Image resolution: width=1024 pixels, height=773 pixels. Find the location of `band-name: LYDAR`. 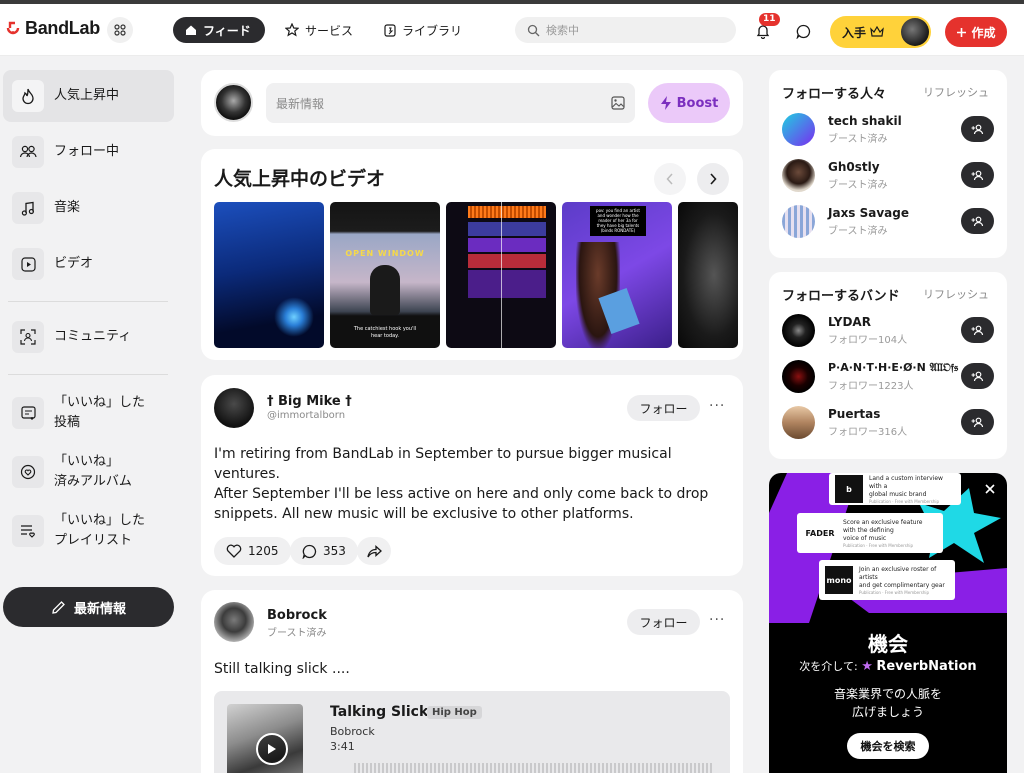

band-name: LYDAR is located at coordinates (849, 322).